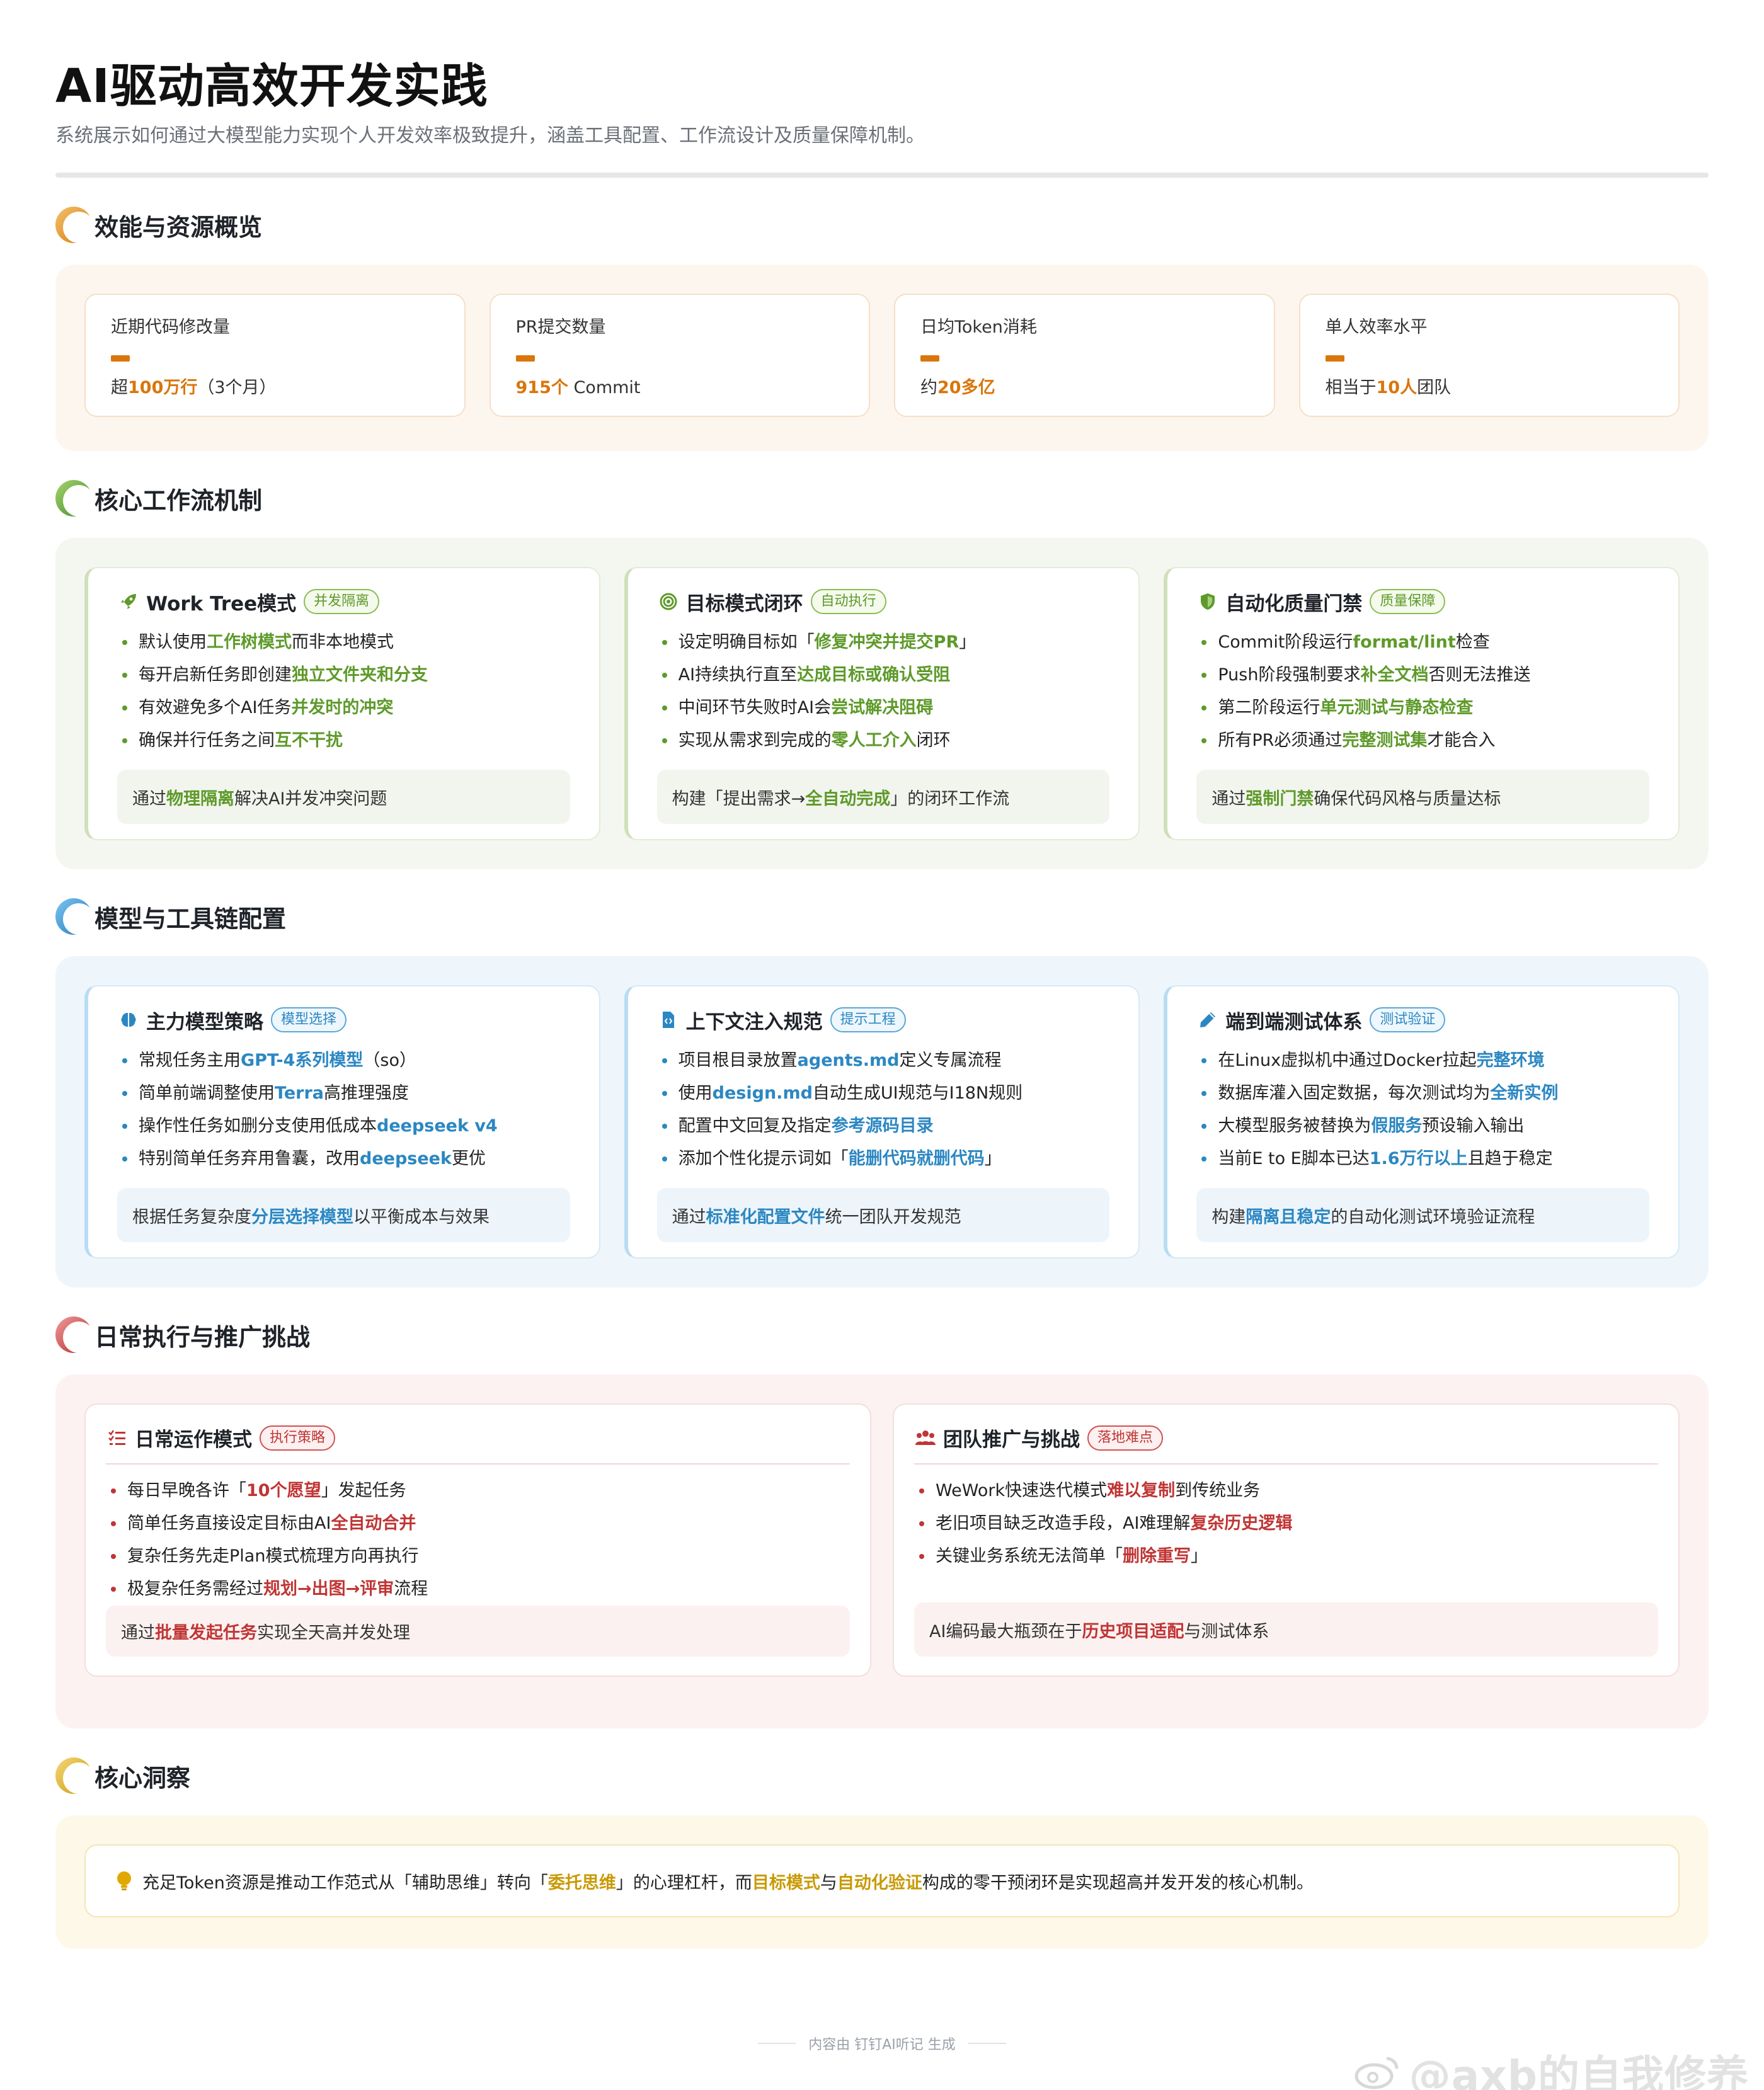  I want to click on list-item: 当前E to E脚本已达1.6万行以上且趋于稳定, so click(1422, 1159).